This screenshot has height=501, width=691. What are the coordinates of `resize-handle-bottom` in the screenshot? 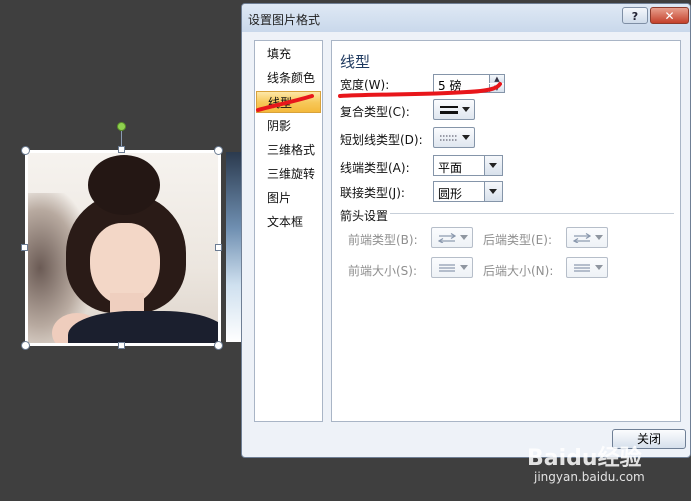 It's located at (121, 345).